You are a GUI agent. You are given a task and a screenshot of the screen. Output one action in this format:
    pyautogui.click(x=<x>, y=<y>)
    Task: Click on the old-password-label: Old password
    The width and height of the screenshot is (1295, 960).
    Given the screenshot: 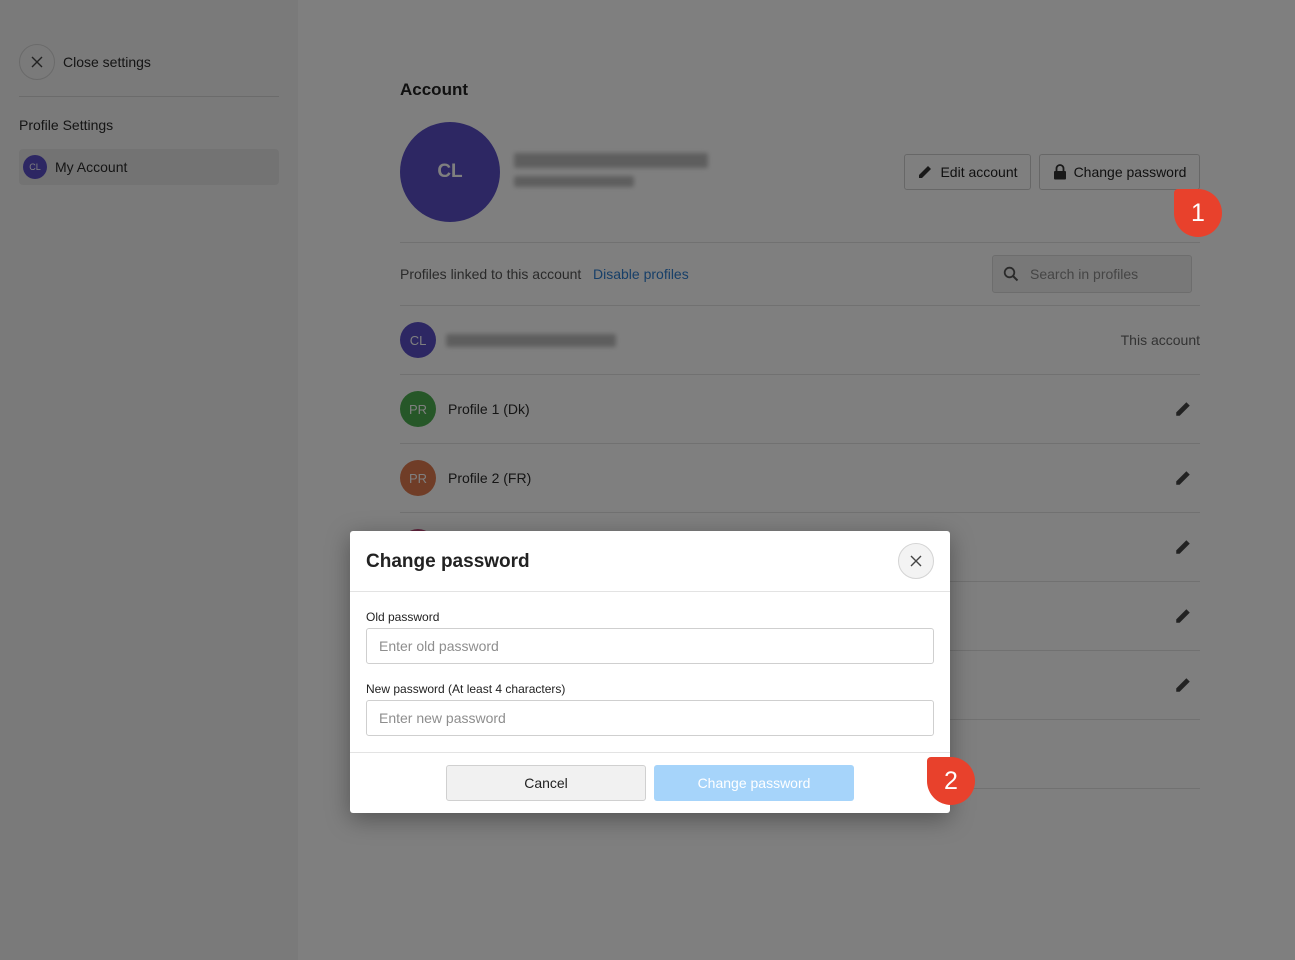 What is the action you would take?
    pyautogui.click(x=403, y=617)
    